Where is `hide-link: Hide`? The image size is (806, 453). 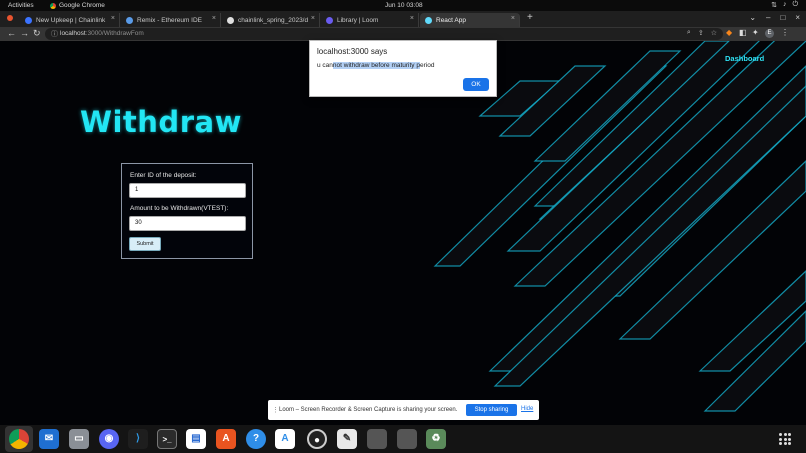
hide-link: Hide is located at coordinates (527, 409).